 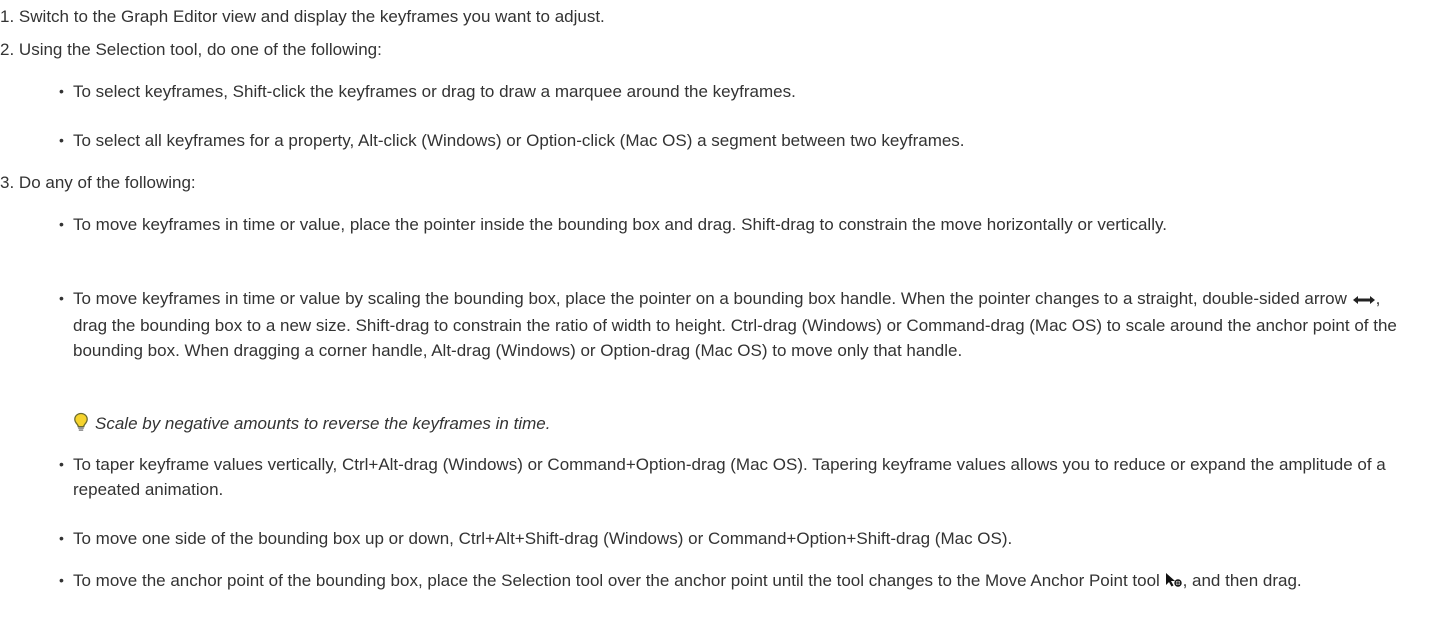 What do you see at coordinates (1242, 580) in the screenshot?
I see `list-item-text: , and then drag.` at bounding box center [1242, 580].